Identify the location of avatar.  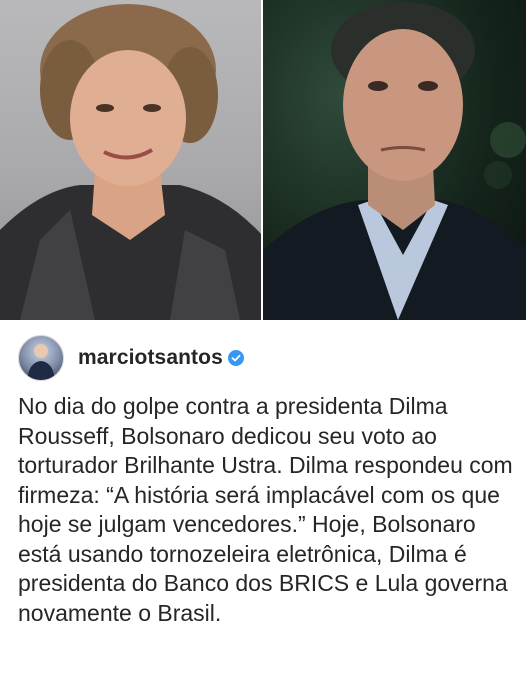
(41, 358).